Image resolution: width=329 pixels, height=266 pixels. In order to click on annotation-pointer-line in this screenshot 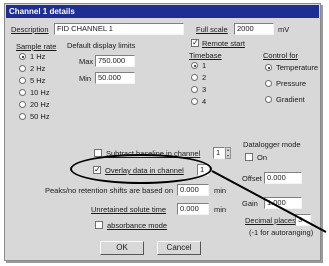, I will do `click(269, 201)`.